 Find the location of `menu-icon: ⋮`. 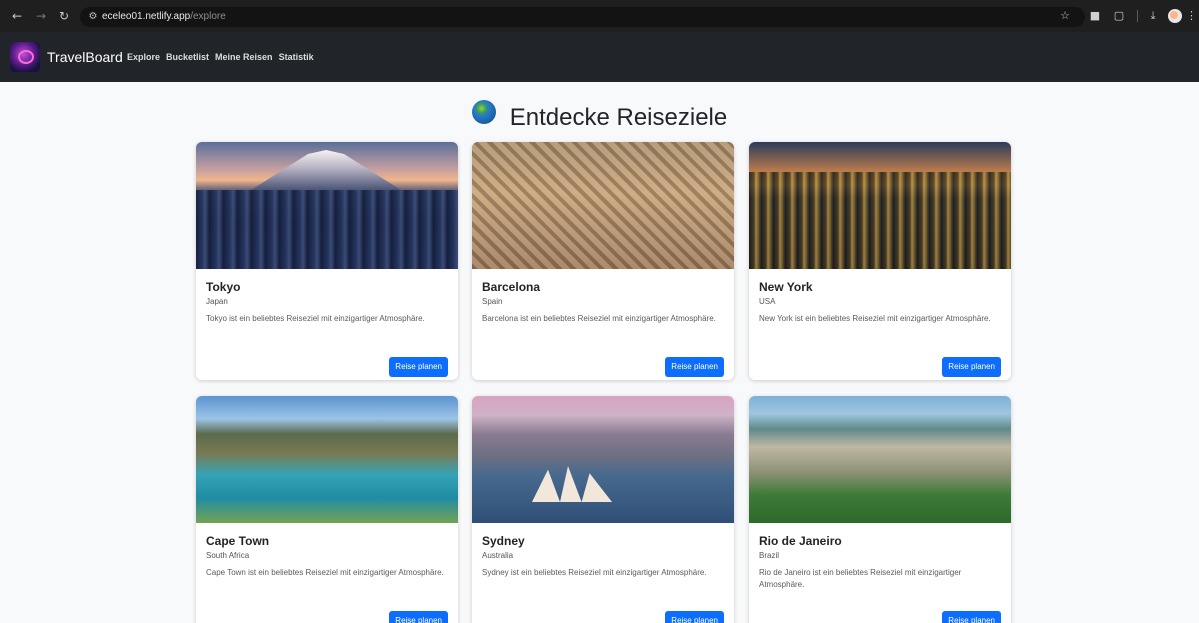

menu-icon: ⋮ is located at coordinates (1191, 16).